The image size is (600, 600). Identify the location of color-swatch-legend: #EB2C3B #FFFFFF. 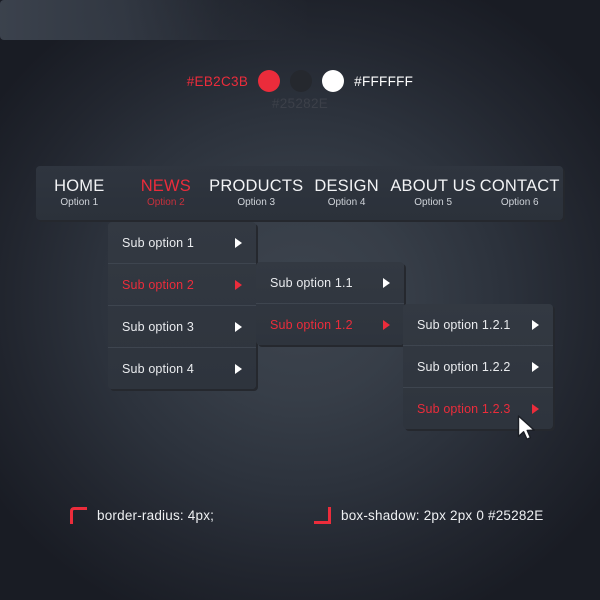
(300, 81).